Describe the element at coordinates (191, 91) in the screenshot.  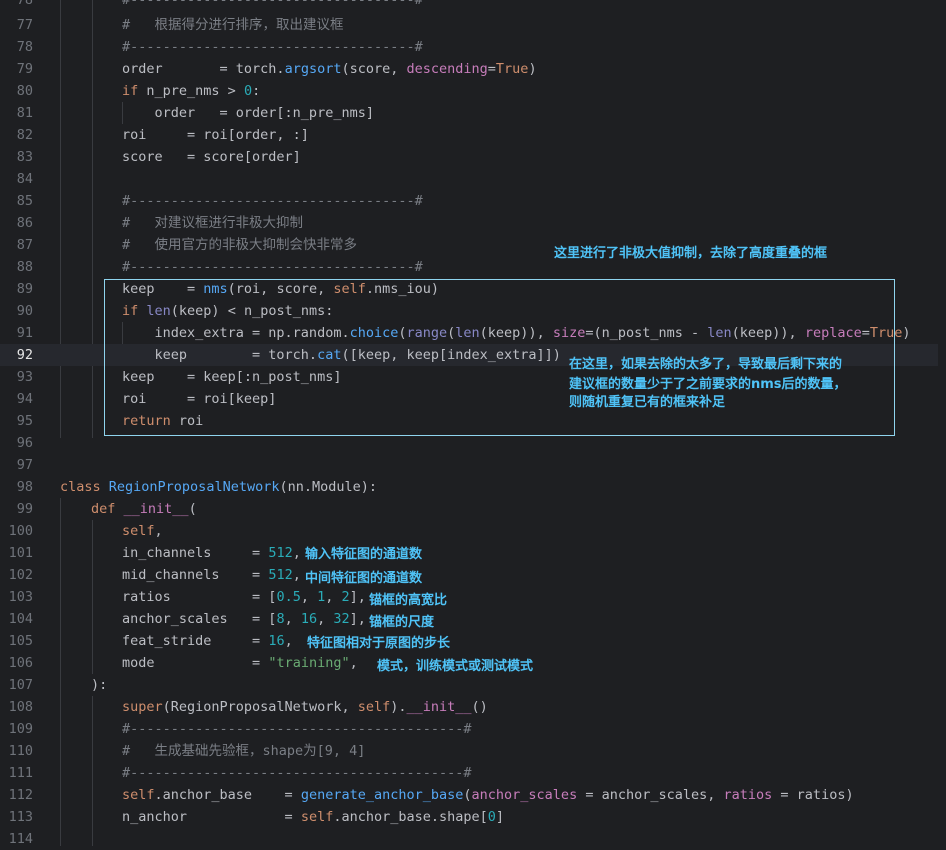
I see `code-text: if n_pre_nms > 0:` at that location.